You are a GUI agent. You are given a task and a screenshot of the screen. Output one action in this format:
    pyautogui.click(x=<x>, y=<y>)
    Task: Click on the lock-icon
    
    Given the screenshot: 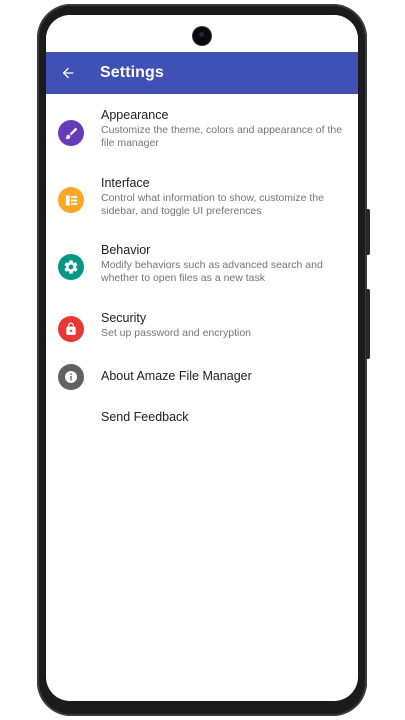 What is the action you would take?
    pyautogui.click(x=71, y=329)
    